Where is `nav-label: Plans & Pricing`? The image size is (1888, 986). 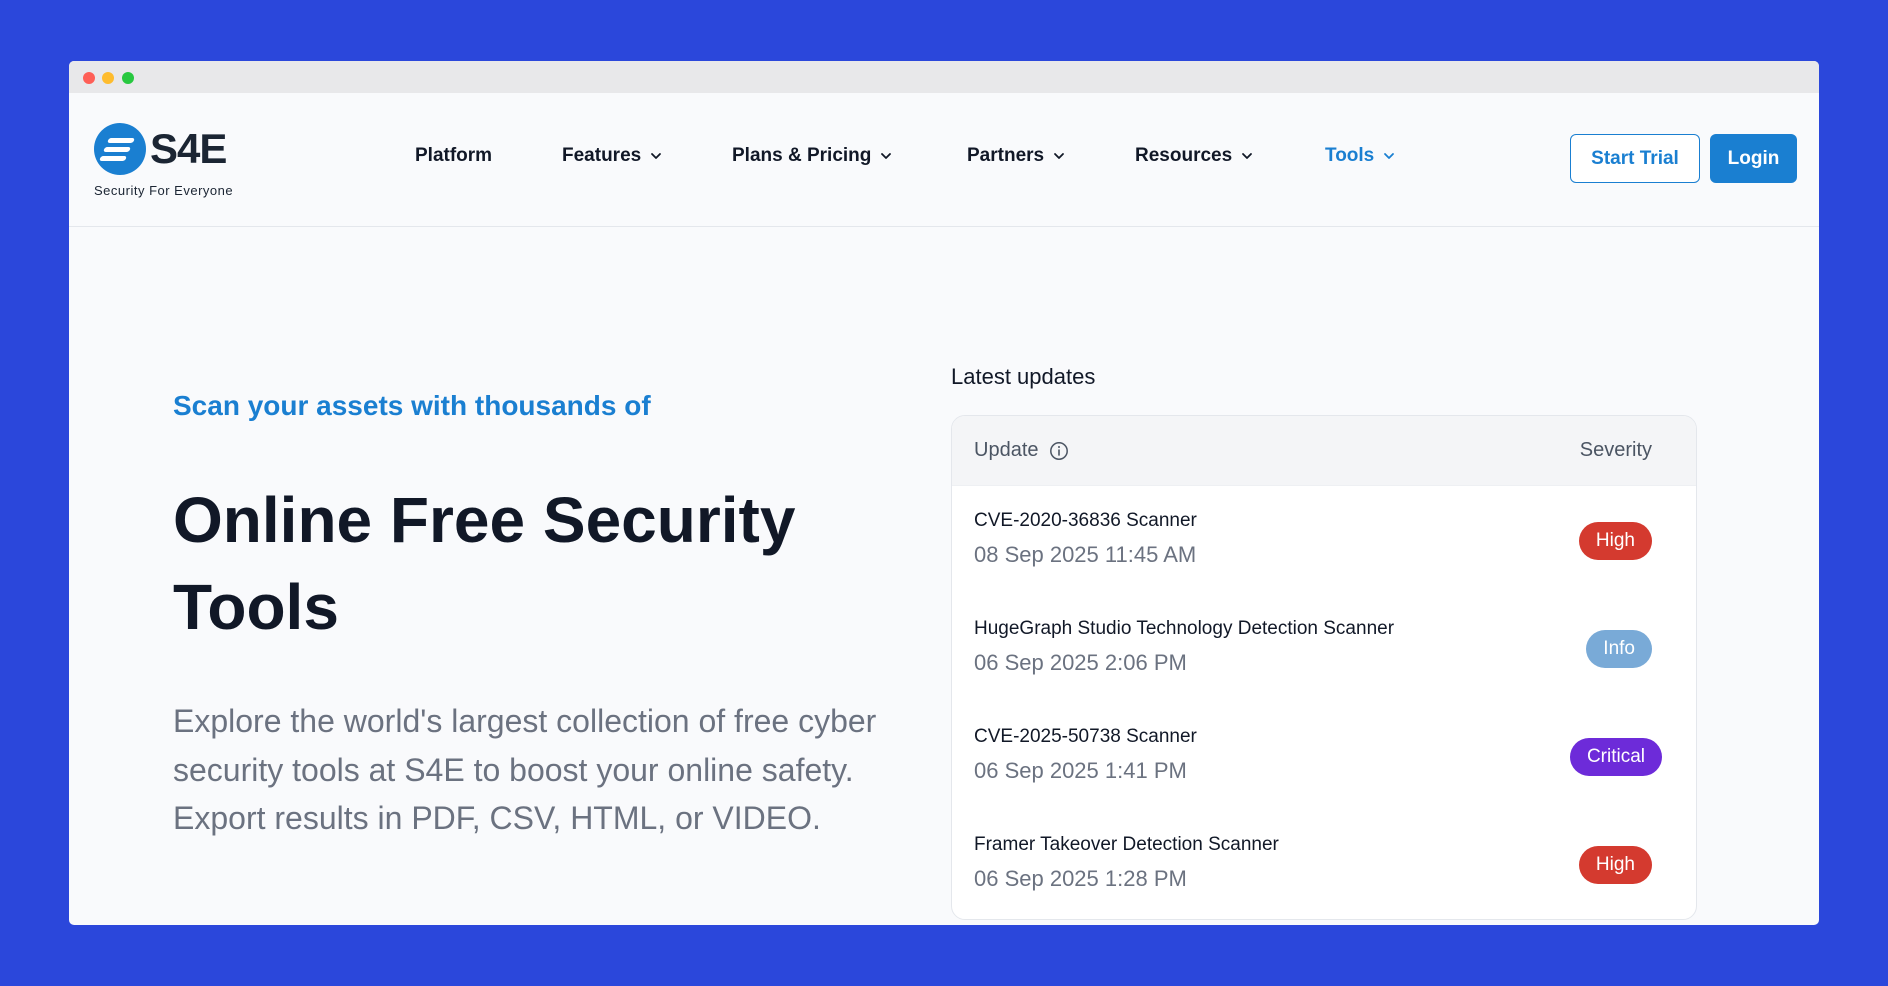 nav-label: Plans & Pricing is located at coordinates (802, 155).